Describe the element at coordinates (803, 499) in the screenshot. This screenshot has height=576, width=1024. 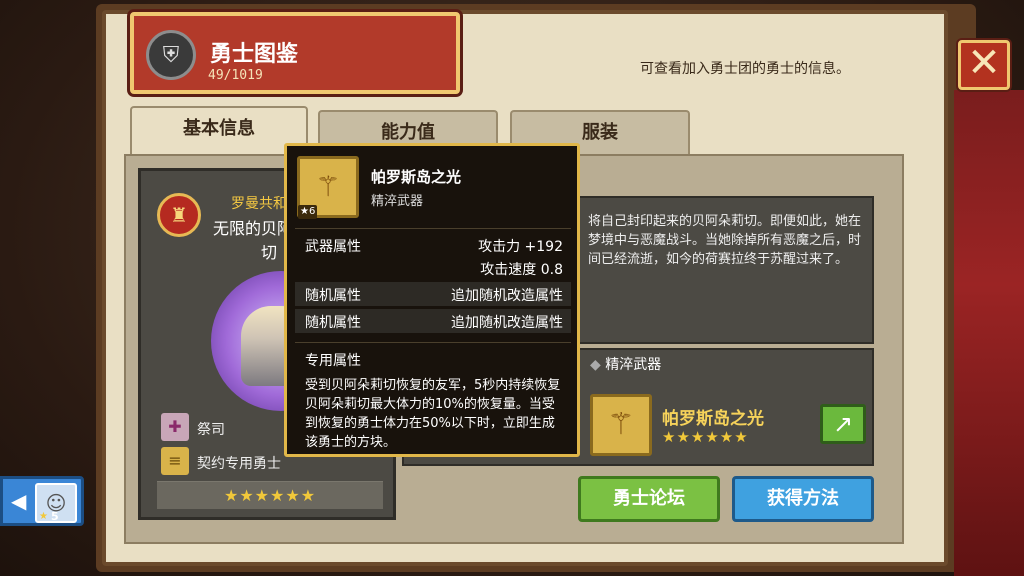
I see `how-to-obtain-button: 获得方法` at that location.